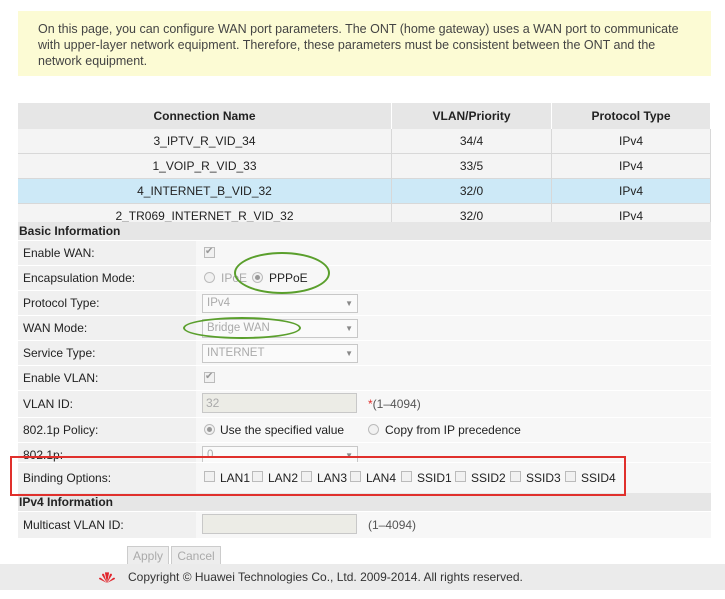  Describe the element at coordinates (488, 478) in the screenshot. I see `ssid2-label: SSID2` at that location.